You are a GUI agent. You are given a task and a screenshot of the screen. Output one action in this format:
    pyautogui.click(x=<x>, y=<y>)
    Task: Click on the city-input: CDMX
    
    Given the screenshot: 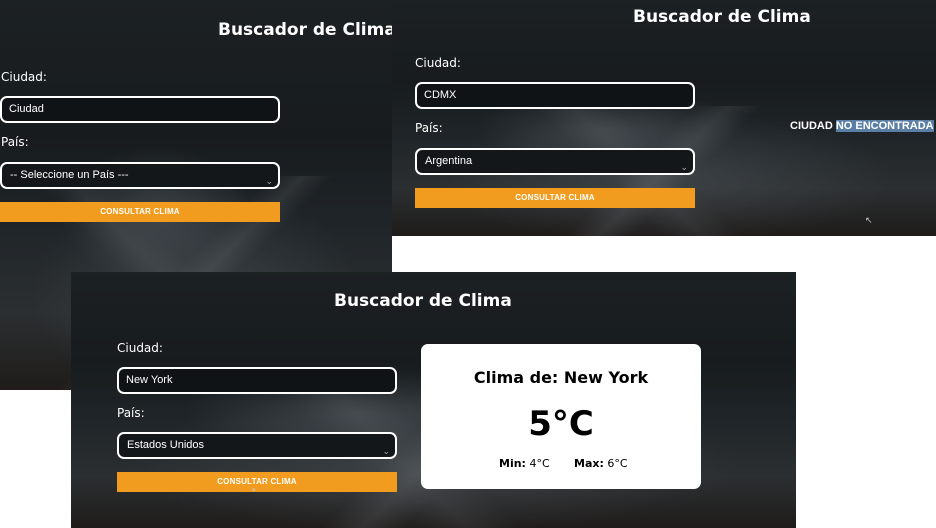 What is the action you would take?
    pyautogui.click(x=555, y=95)
    